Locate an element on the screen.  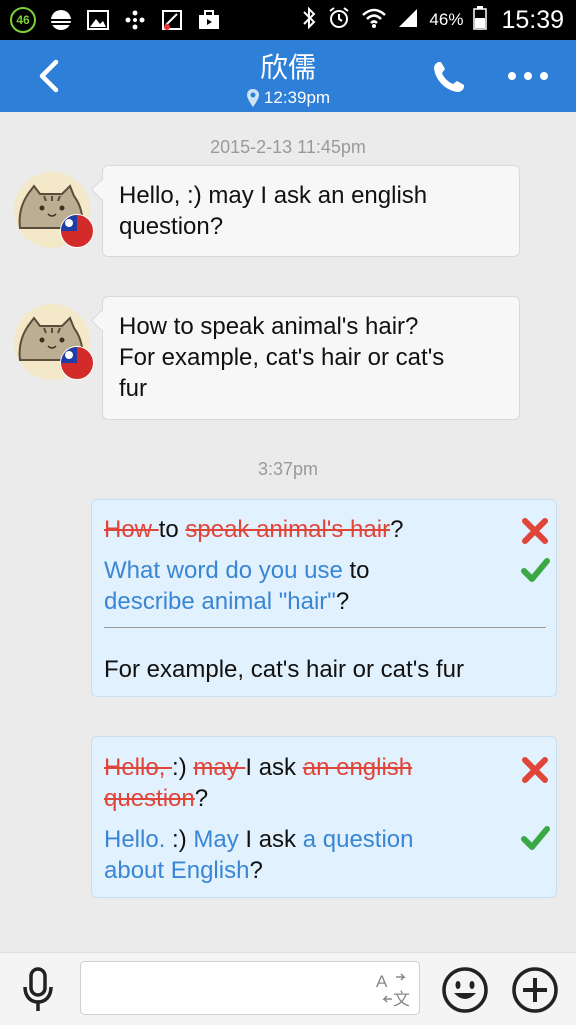
added-phrase: May is located at coordinates (216, 839).